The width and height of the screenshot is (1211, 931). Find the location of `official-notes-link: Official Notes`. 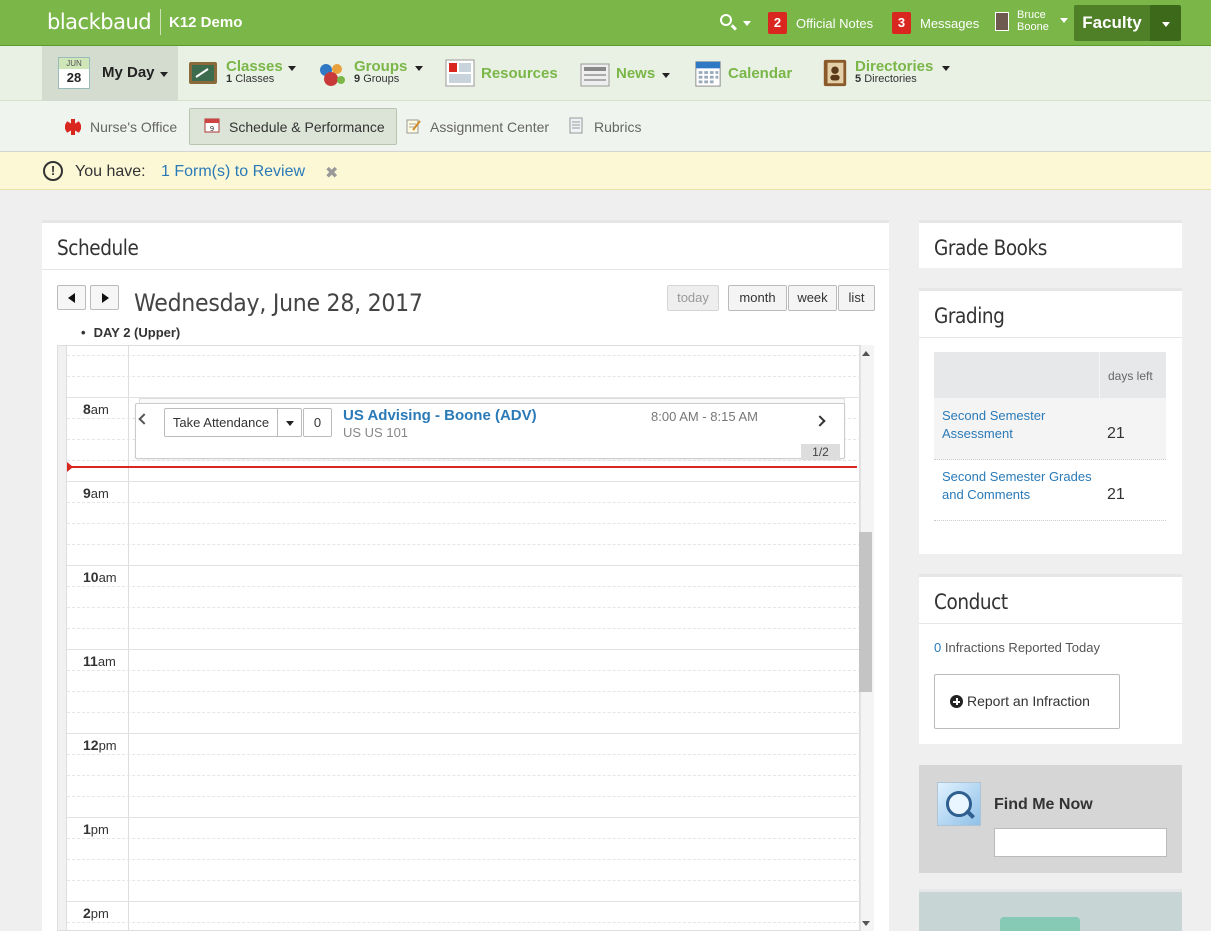

official-notes-link: Official Notes is located at coordinates (834, 23).